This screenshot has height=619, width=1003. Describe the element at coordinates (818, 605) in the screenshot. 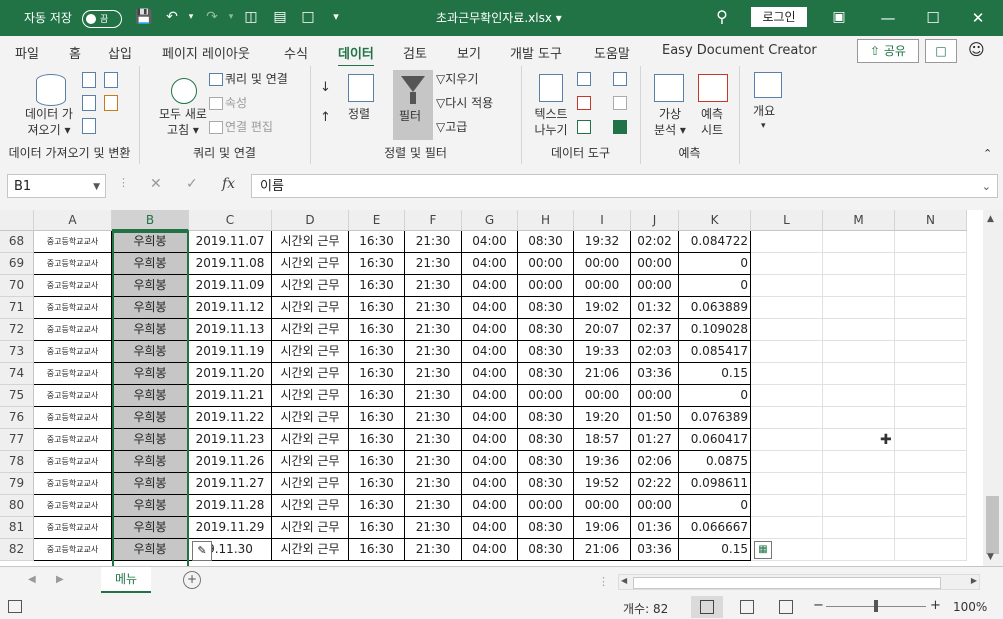

I see `zoom-out-icon: −` at that location.